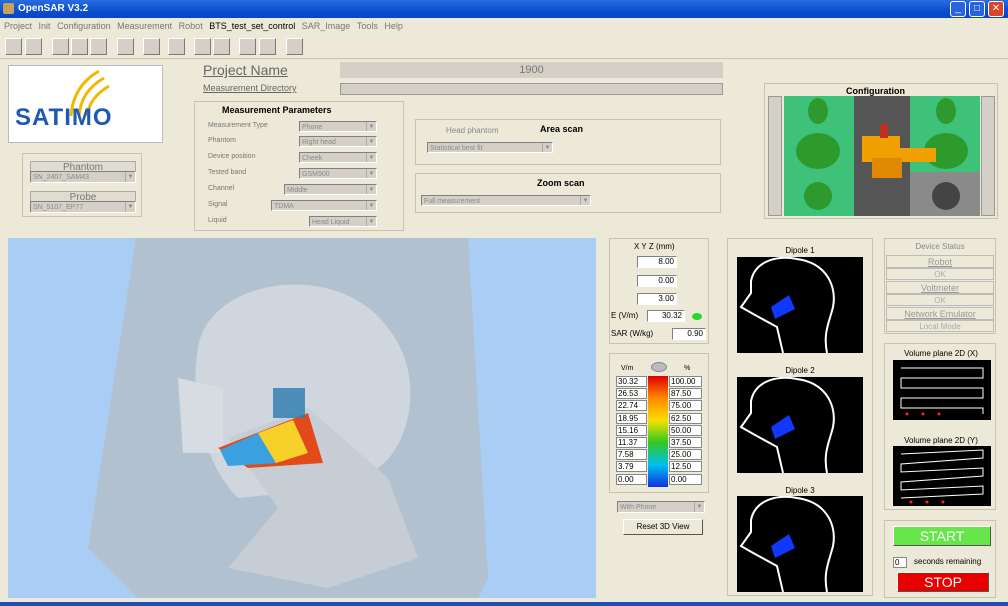 The width and height of the screenshot is (1008, 606). I want to click on param-select: Phone ▼, so click(338, 126).